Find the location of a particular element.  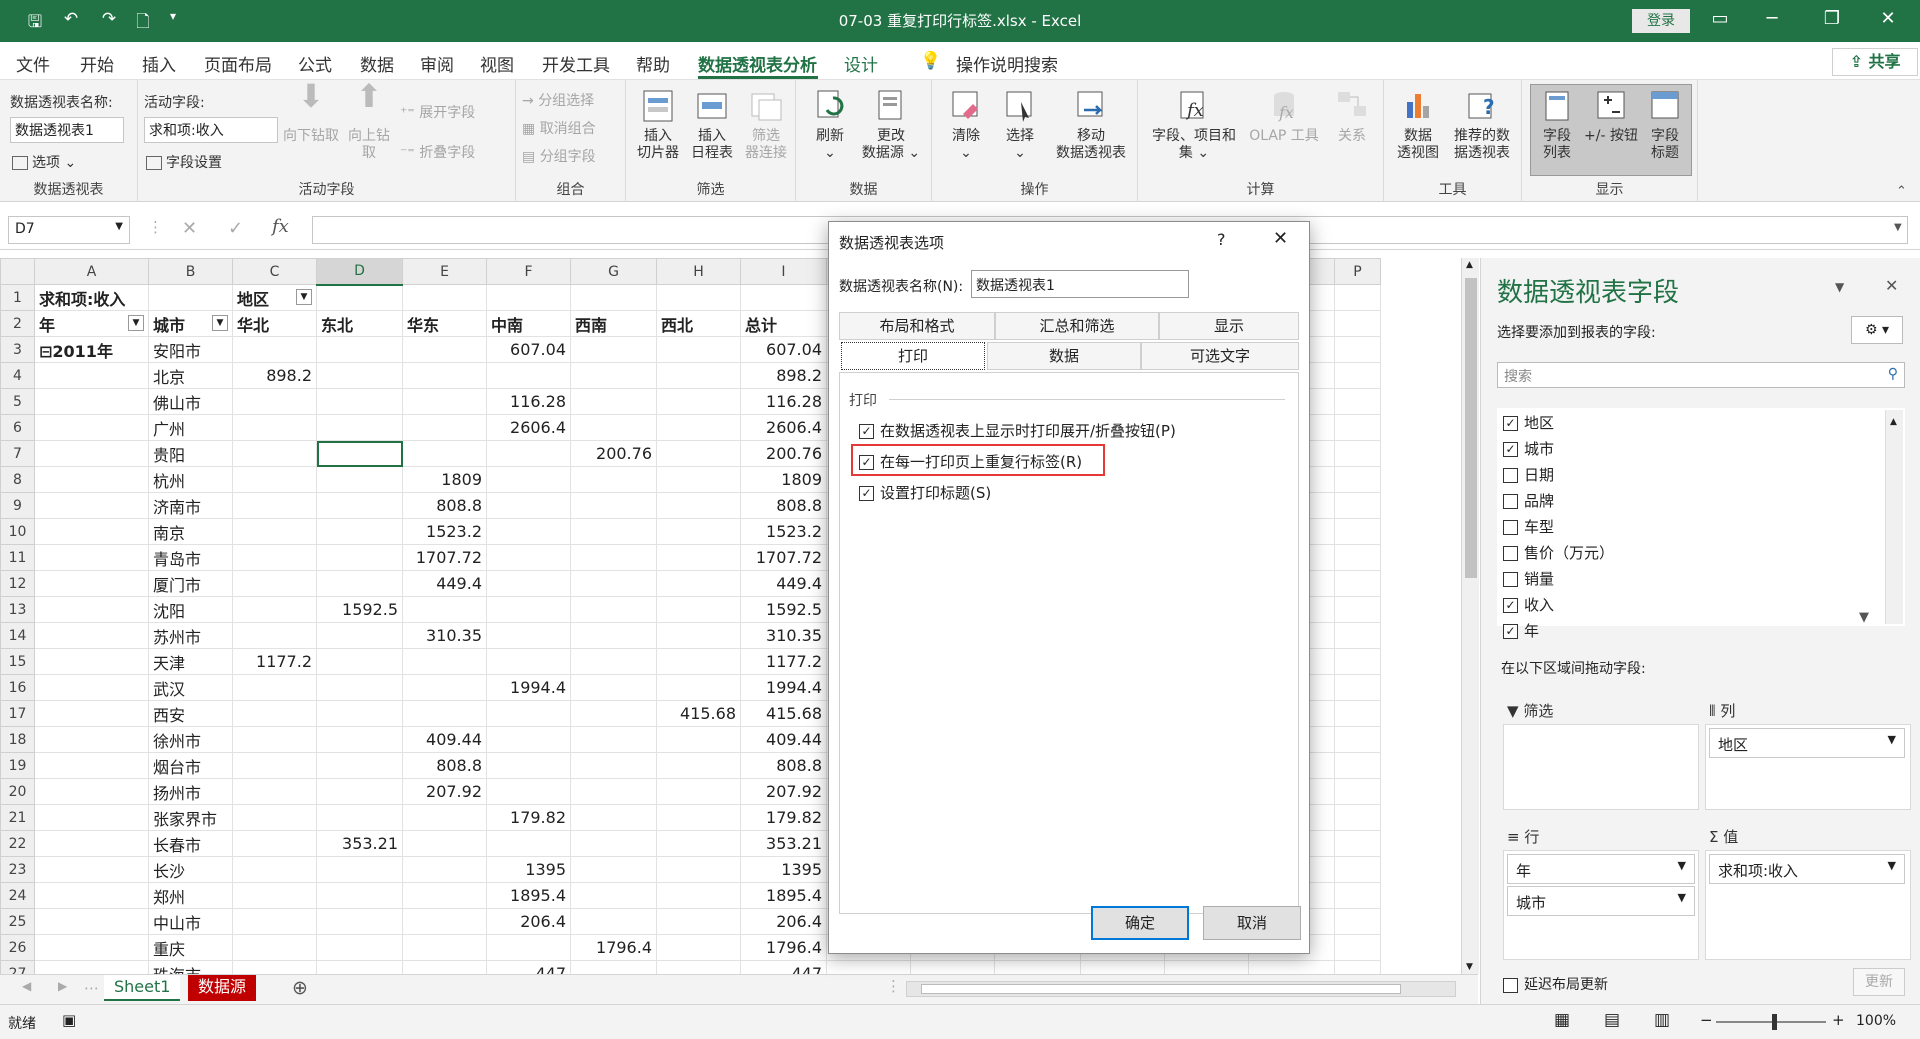

pivot-value-cell: 1809 is located at coordinates (783, 479).